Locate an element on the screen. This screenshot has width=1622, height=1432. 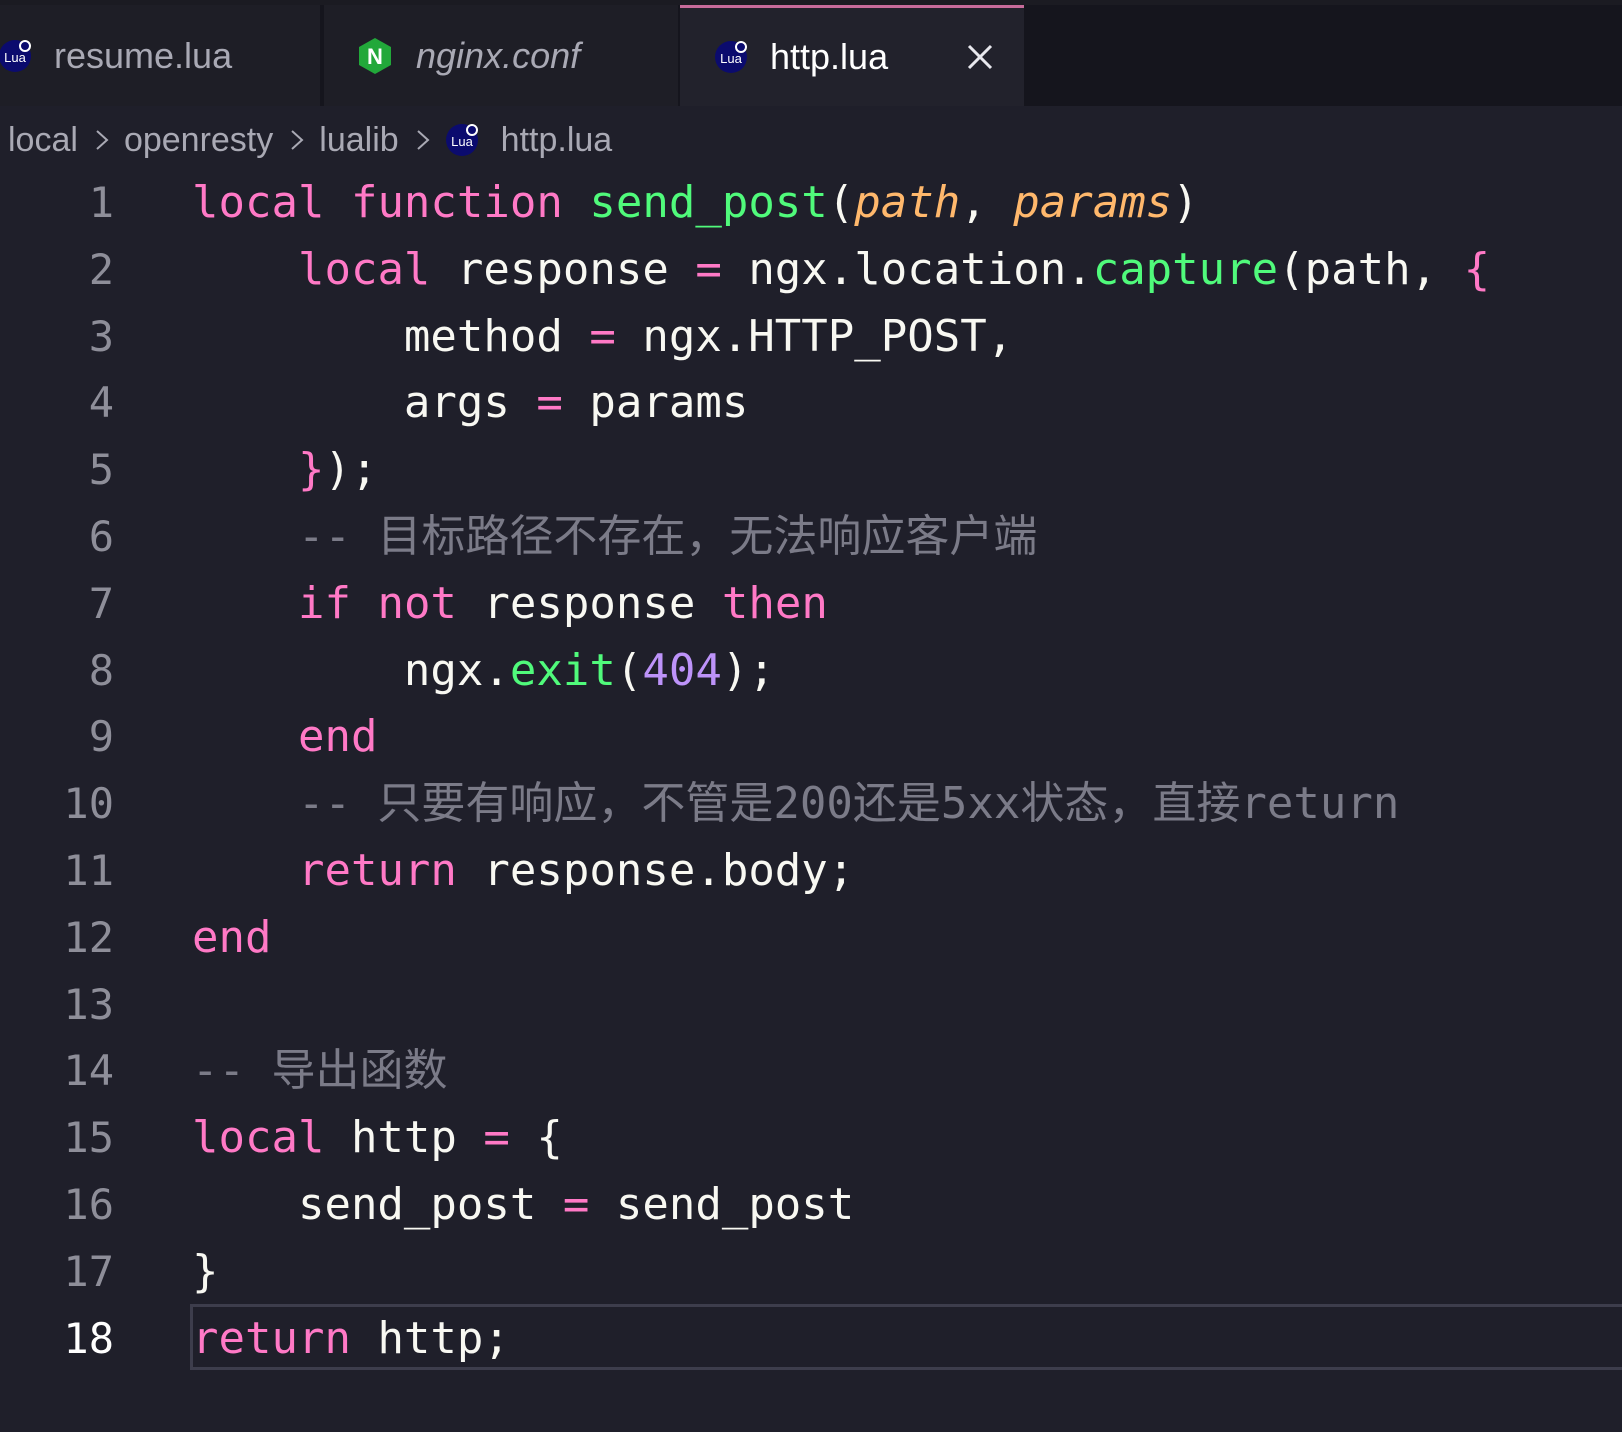
code-token: args is located at coordinates (364, 403).